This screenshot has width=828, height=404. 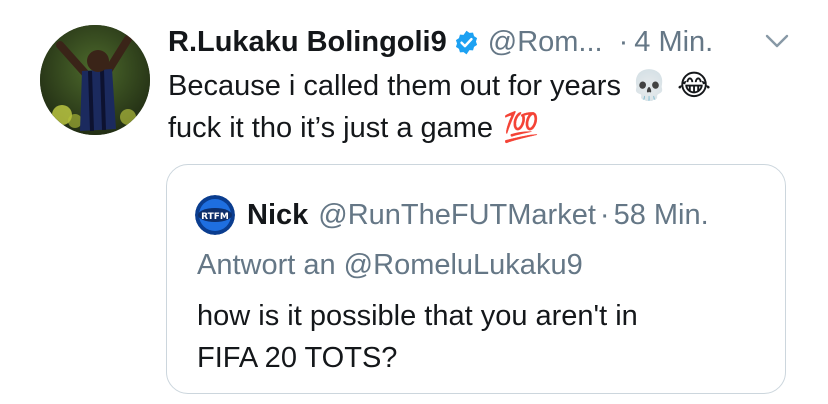 I want to click on quoted-text-line-1: how is it possible that you aren't in, so click(x=417, y=316).